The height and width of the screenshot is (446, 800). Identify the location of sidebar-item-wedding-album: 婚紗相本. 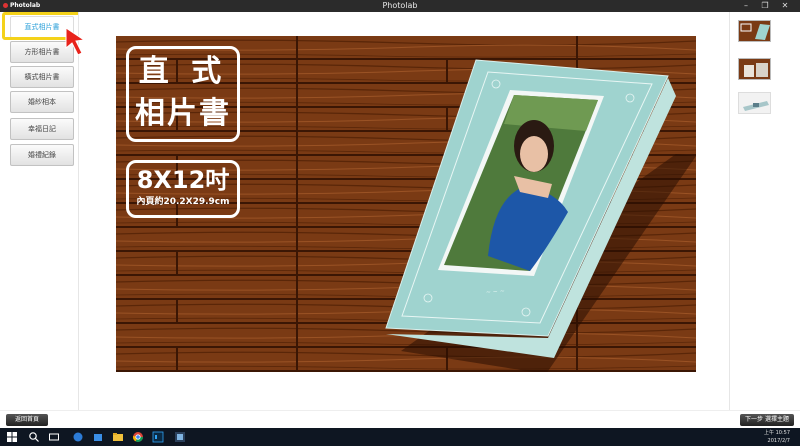
(42, 102).